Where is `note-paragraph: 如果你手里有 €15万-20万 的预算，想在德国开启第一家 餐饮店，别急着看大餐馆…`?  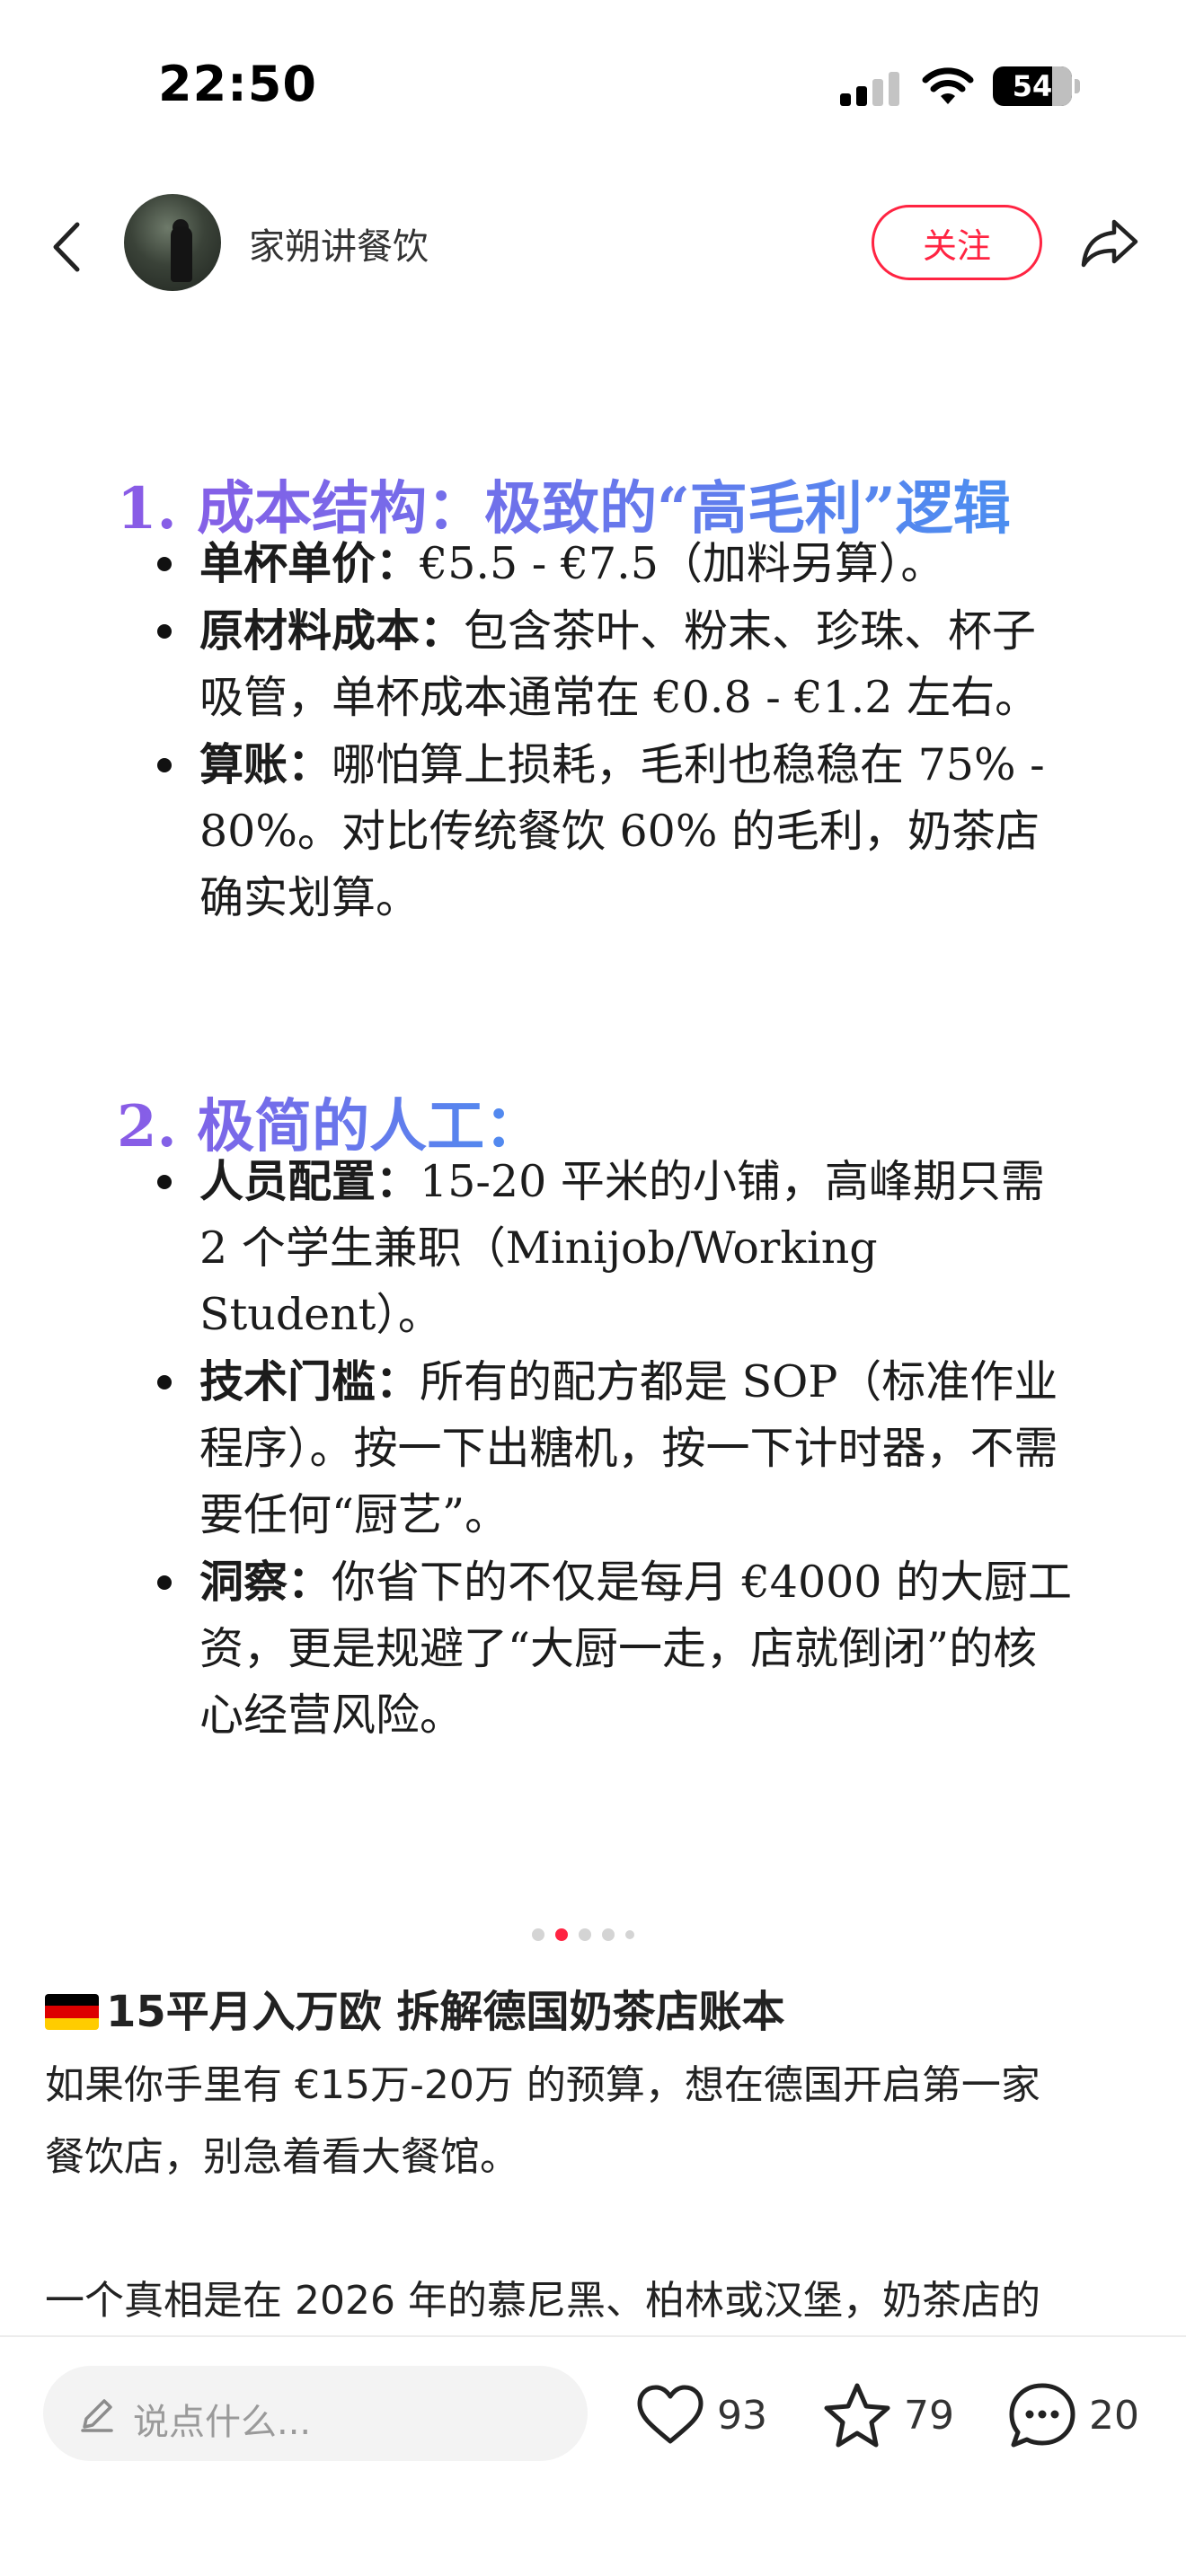
note-paragraph: 如果你手里有 €15万-20万 的预算，想在德国开启第一家 餐饮店，别急着看大餐馆… is located at coordinates (597, 2121).